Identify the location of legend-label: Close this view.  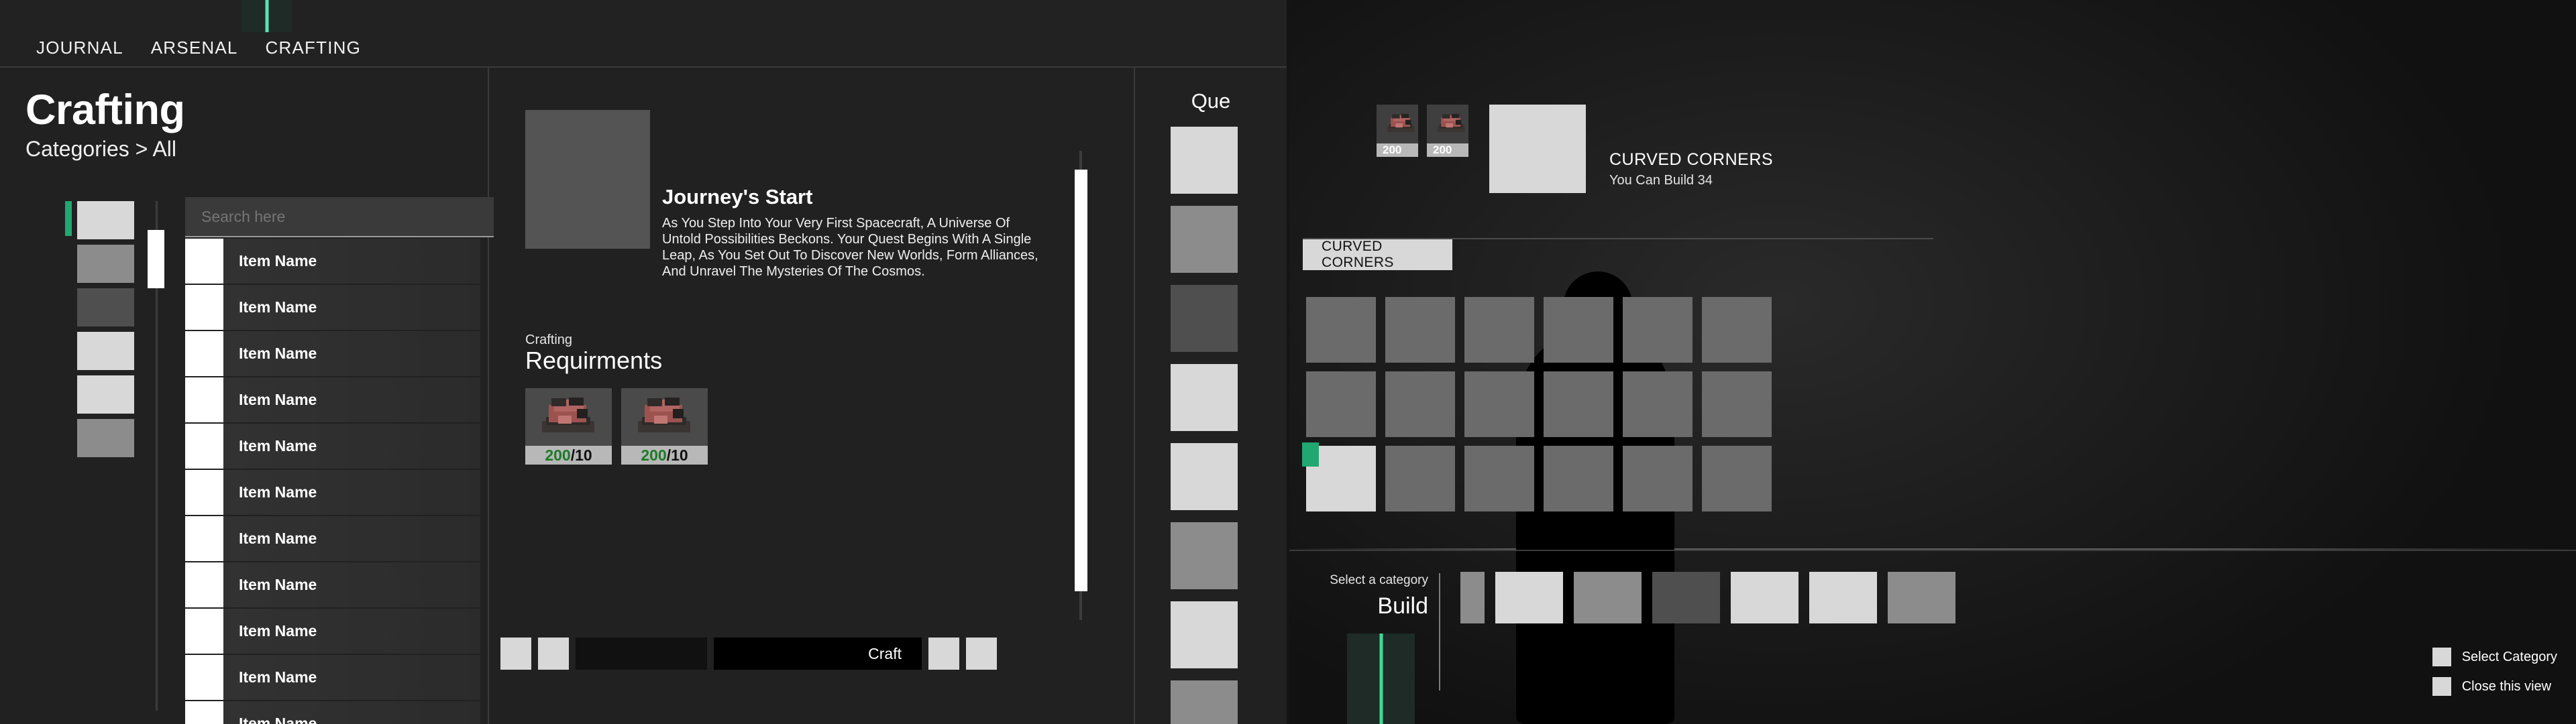
(2506, 686).